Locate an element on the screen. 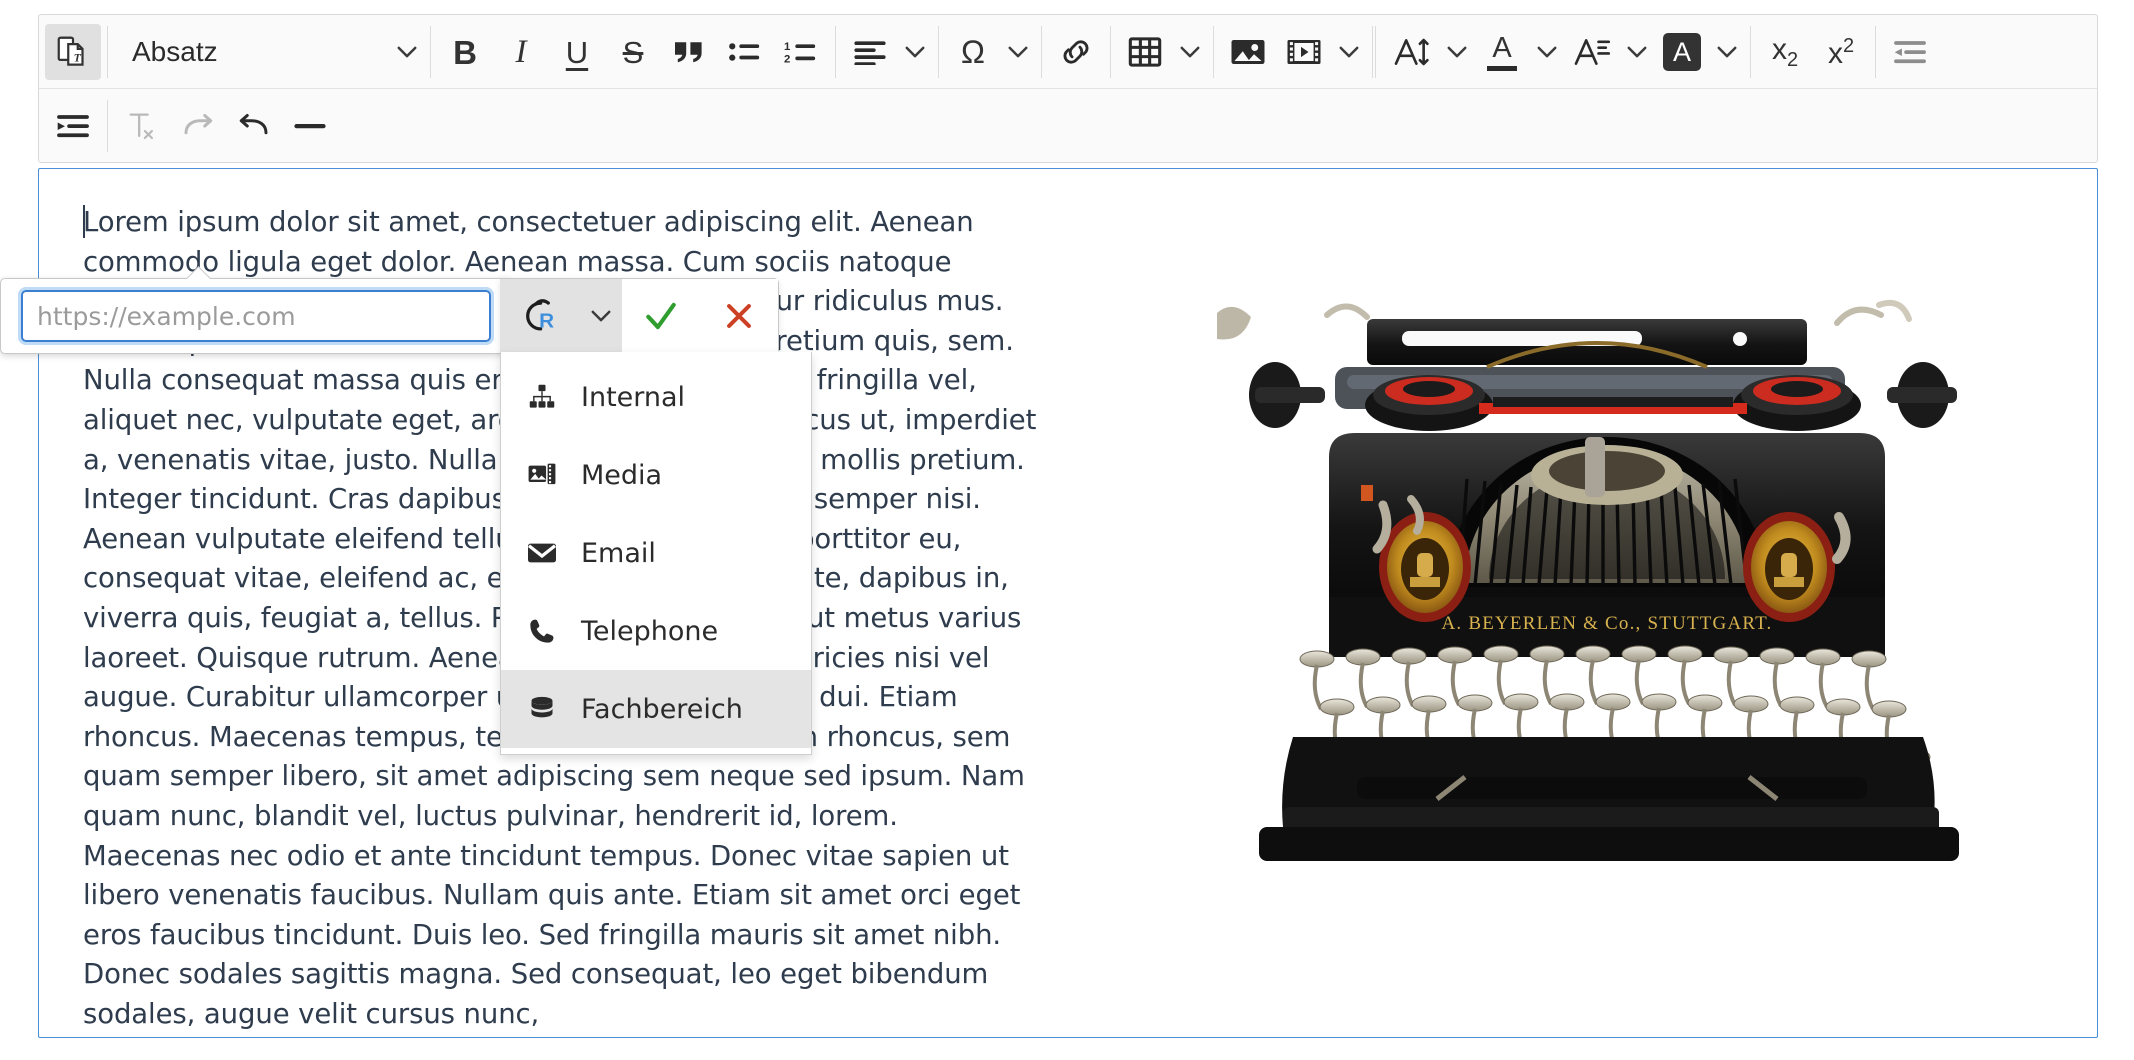 Image resolution: width=2134 pixels, height=1060 pixels. superscript-button: x2 is located at coordinates (1841, 52).